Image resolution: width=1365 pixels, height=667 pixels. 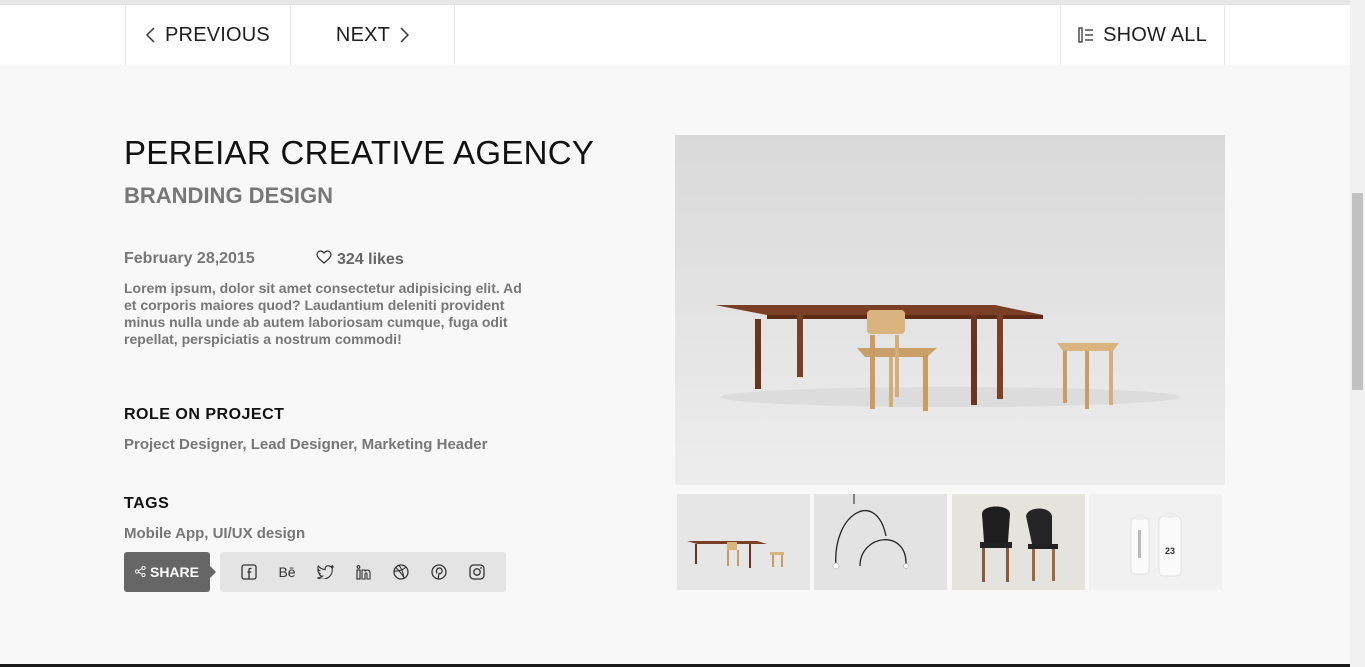 I want to click on instagram-icon, so click(x=477, y=572).